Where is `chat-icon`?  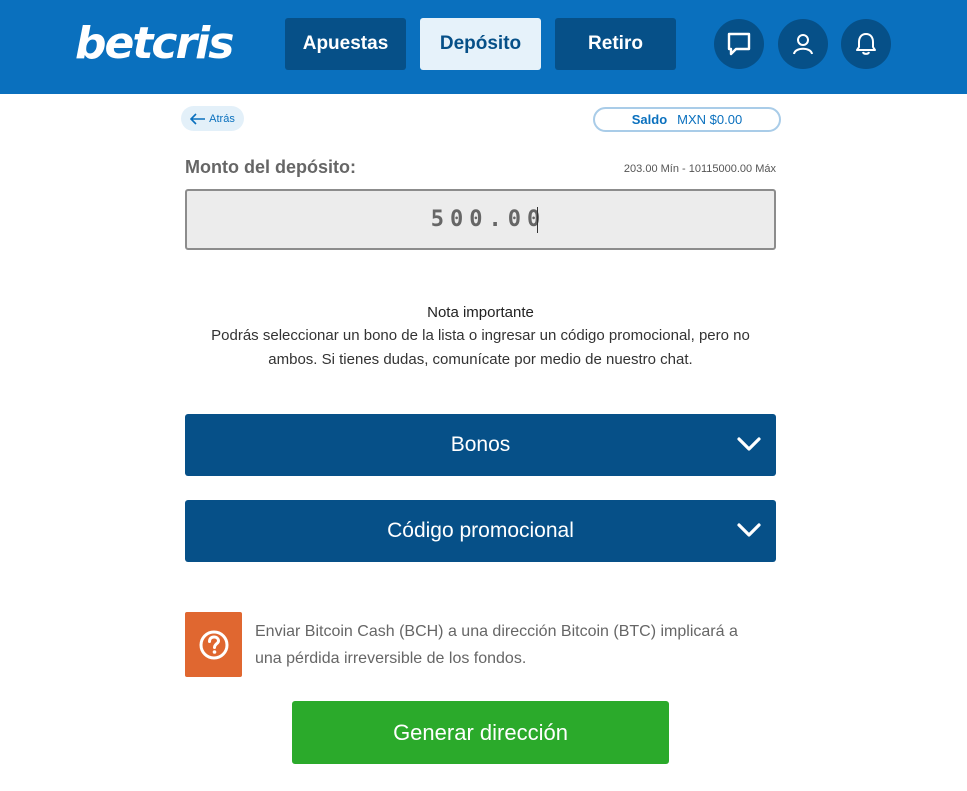
chat-icon is located at coordinates (739, 44).